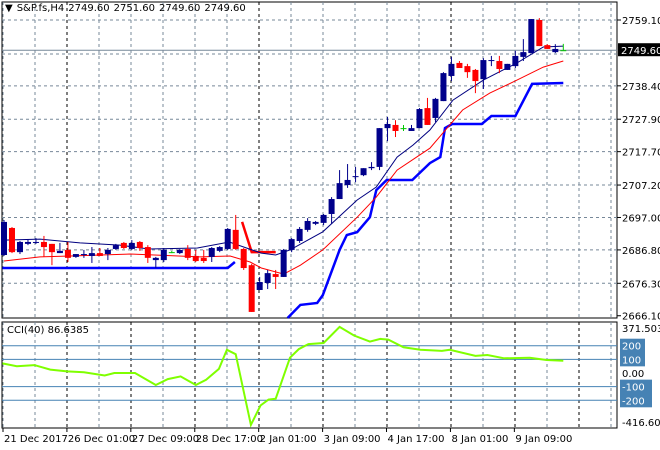 This screenshot has width=660, height=450. I want to click on time-tick-label: 3 Jan 09:00, so click(352, 439).